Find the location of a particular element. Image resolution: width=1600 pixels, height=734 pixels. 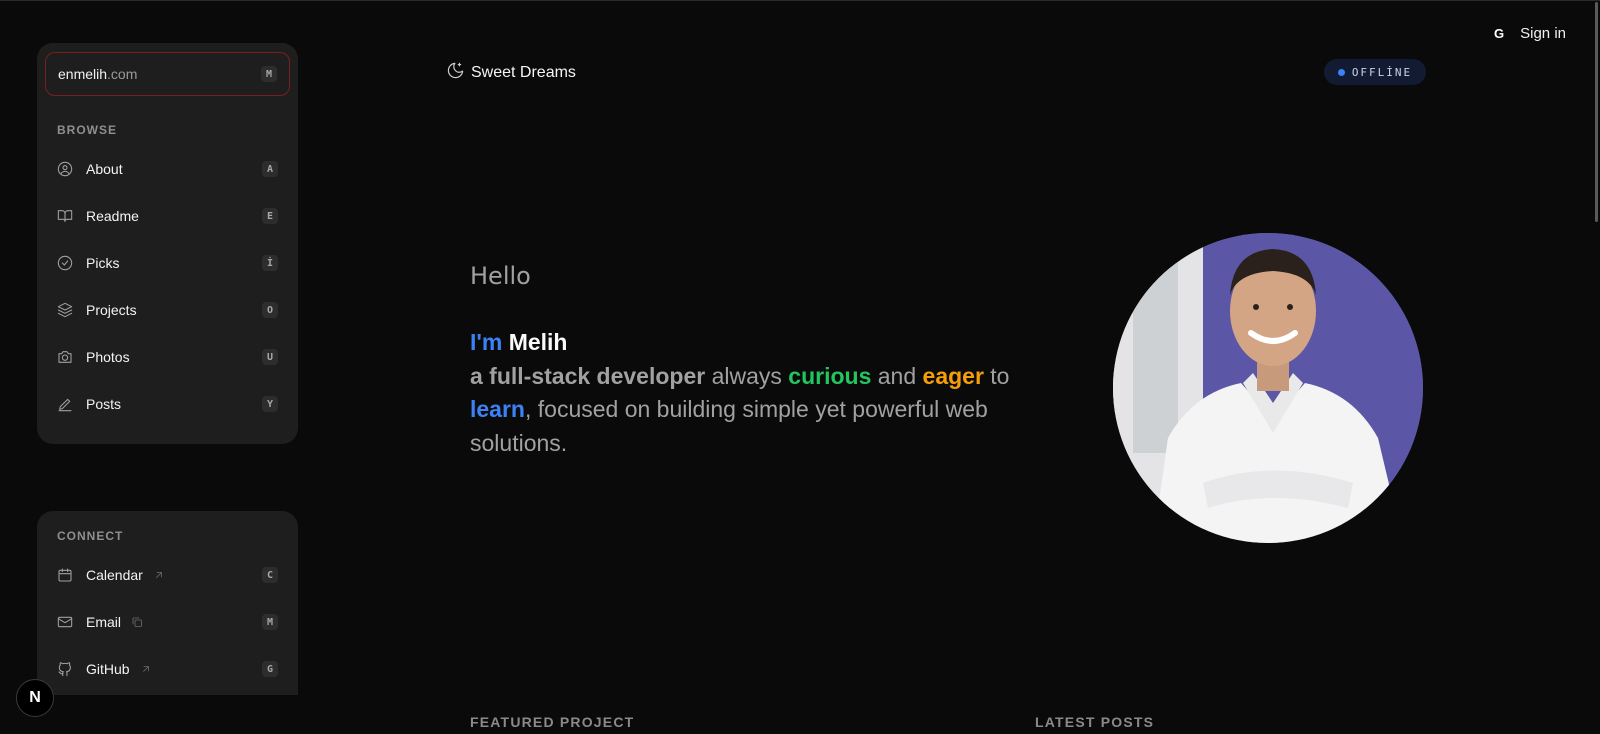

hero-to: to is located at coordinates (1000, 375).